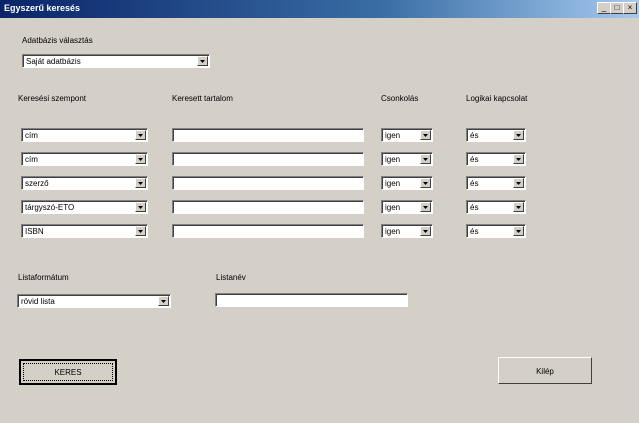 Image resolution: width=639 pixels, height=423 pixels. What do you see at coordinates (84, 231) in the screenshot?
I see `criterion-select: ISBN` at bounding box center [84, 231].